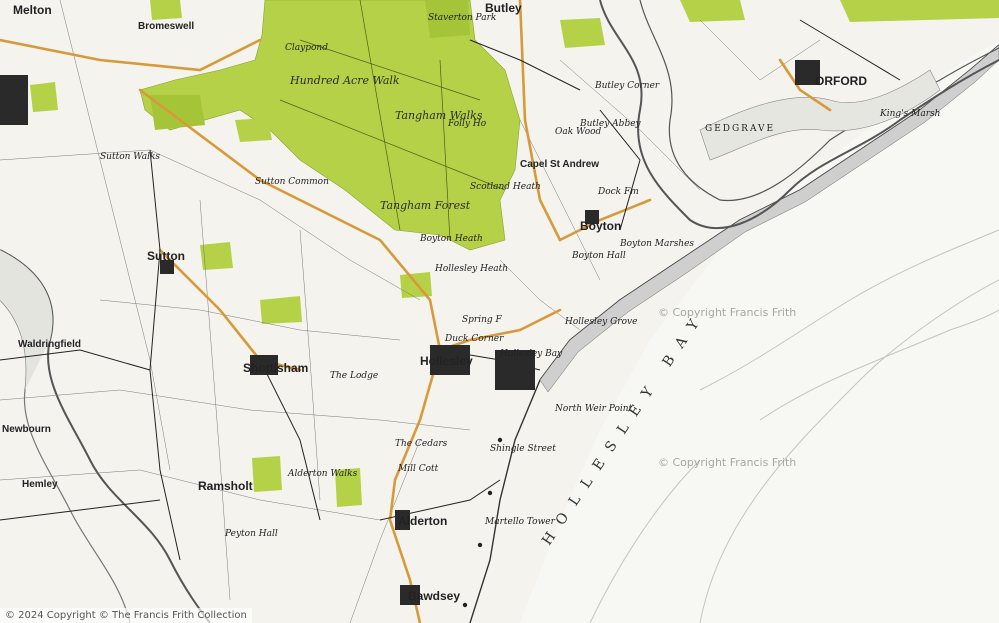 This screenshot has width=999, height=623. I want to click on label-capel-st-andrew: Capel St Andrew, so click(560, 164).